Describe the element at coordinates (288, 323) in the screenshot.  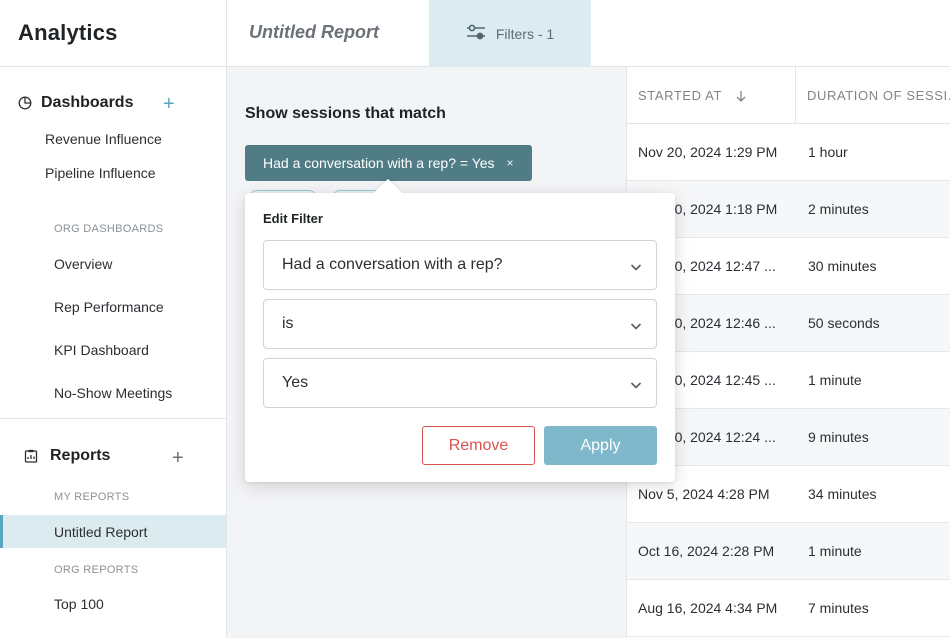
I see `filter-operator-value: is` at that location.